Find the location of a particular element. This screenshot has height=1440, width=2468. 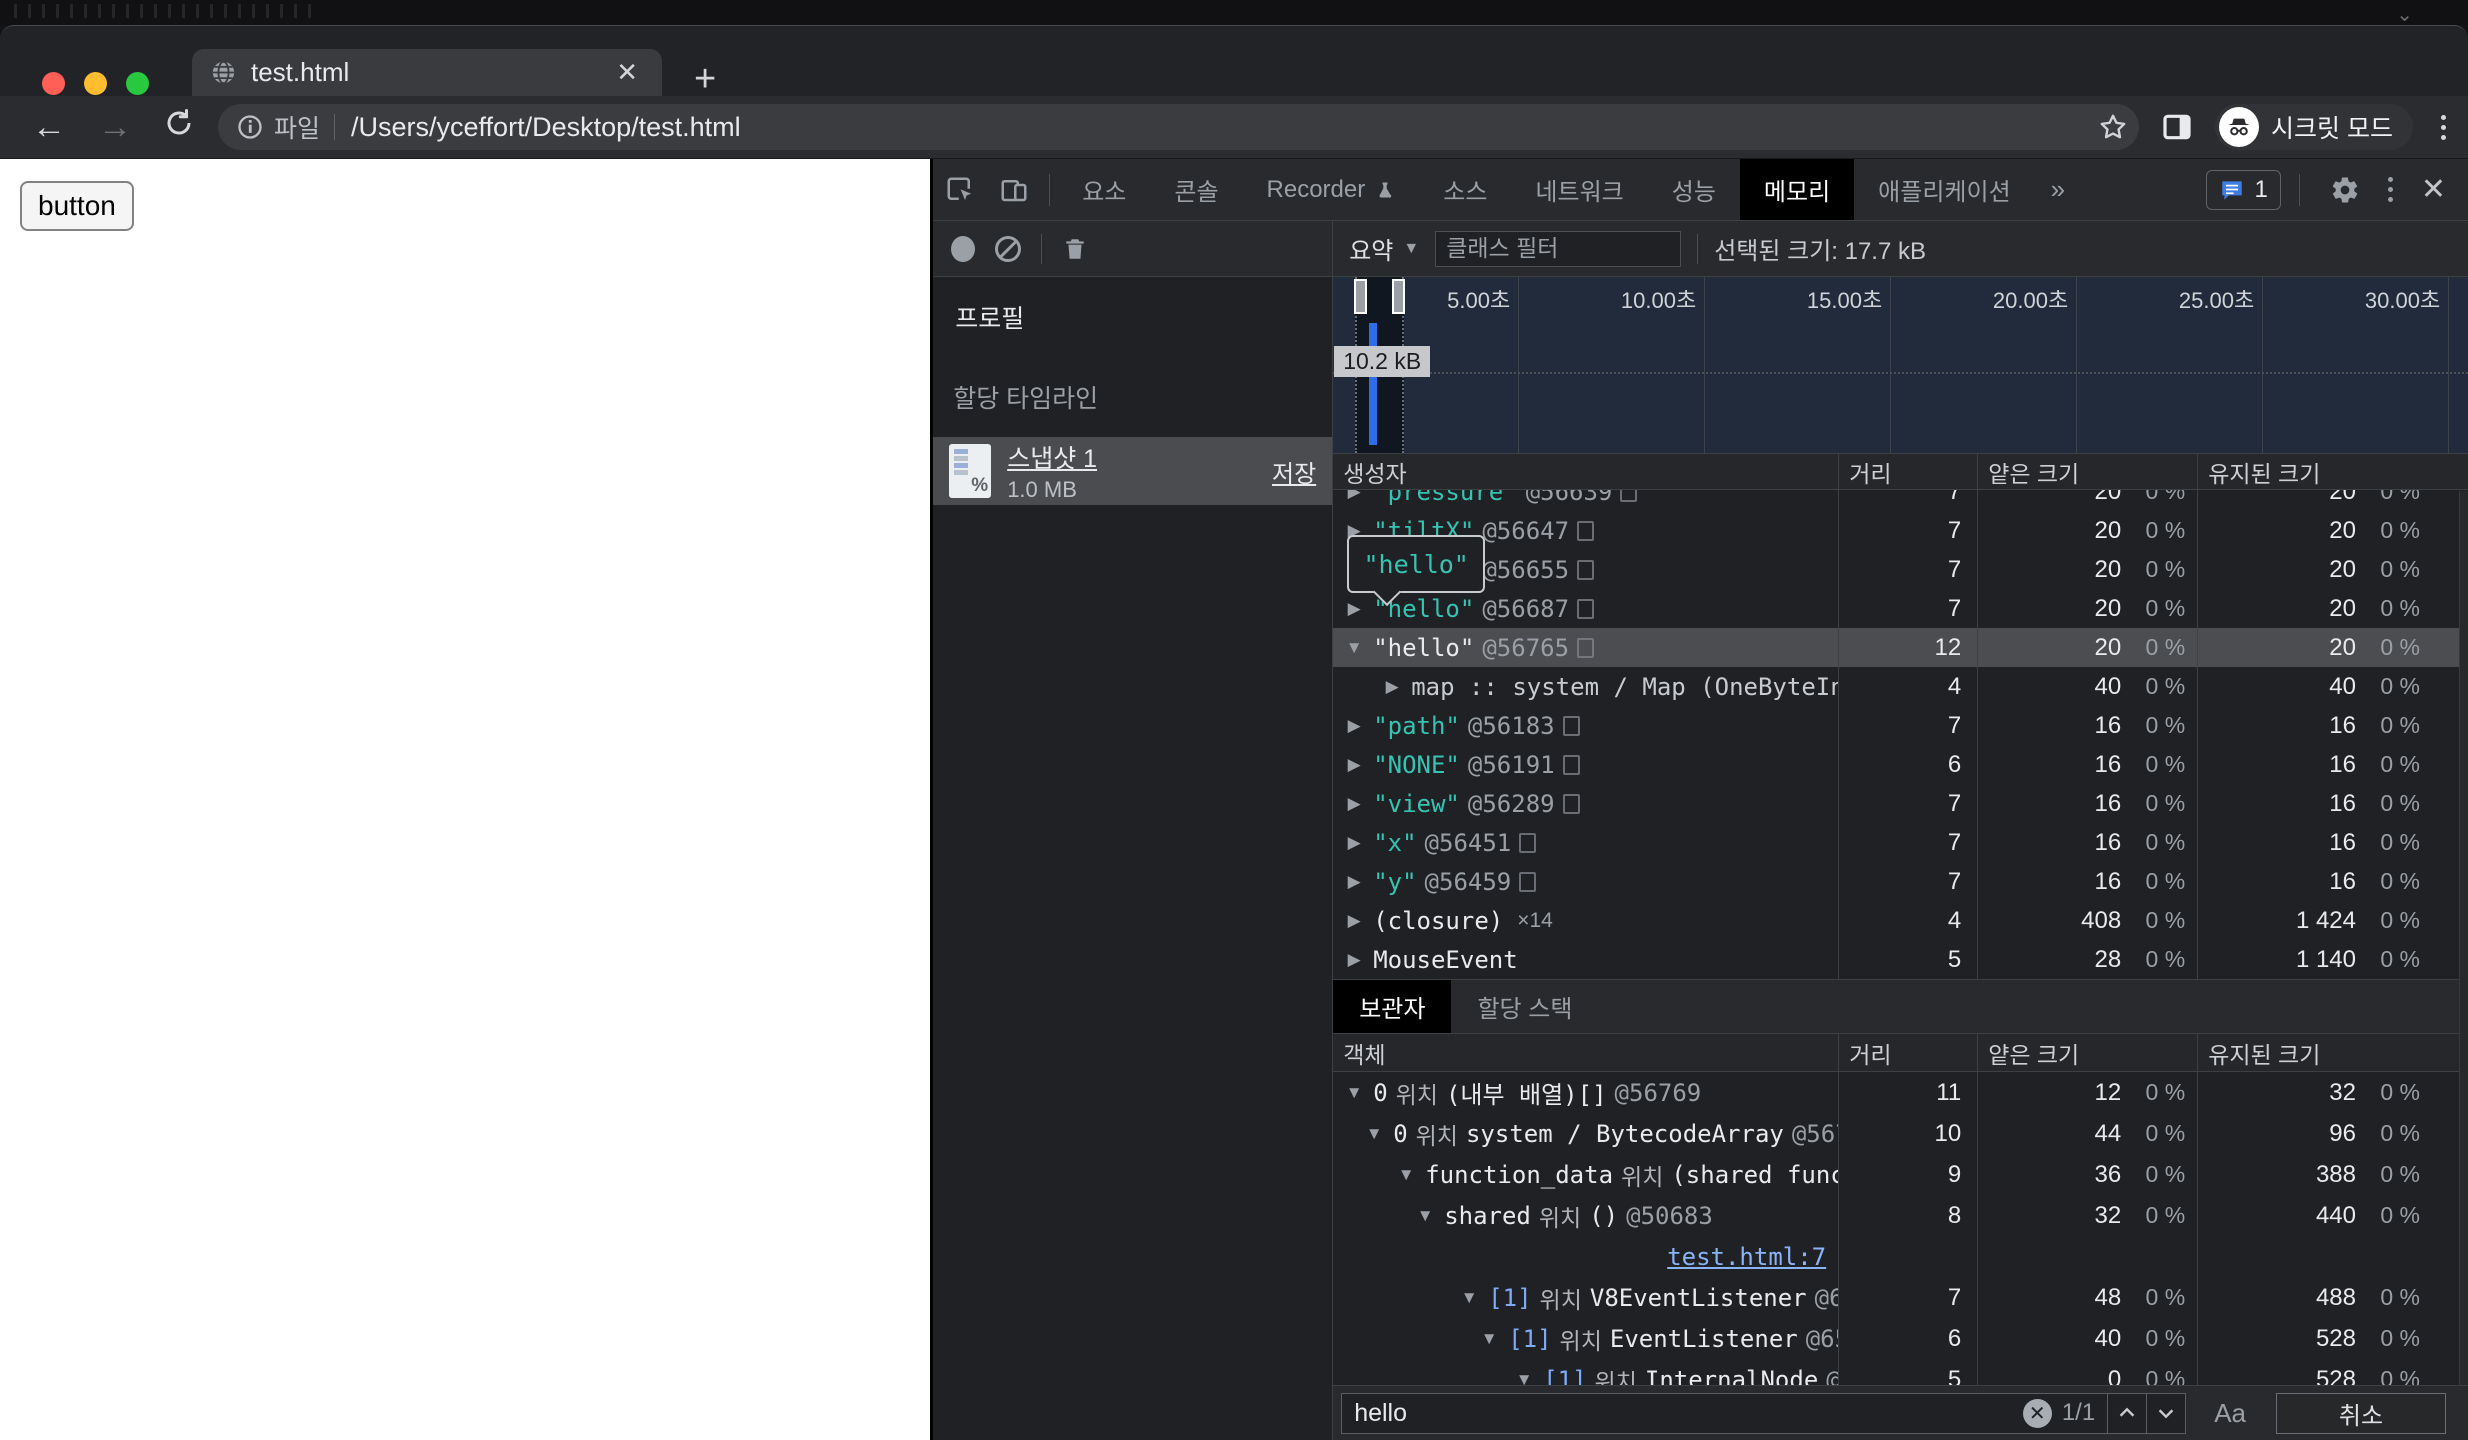

back-icon: ← is located at coordinates (49, 127).